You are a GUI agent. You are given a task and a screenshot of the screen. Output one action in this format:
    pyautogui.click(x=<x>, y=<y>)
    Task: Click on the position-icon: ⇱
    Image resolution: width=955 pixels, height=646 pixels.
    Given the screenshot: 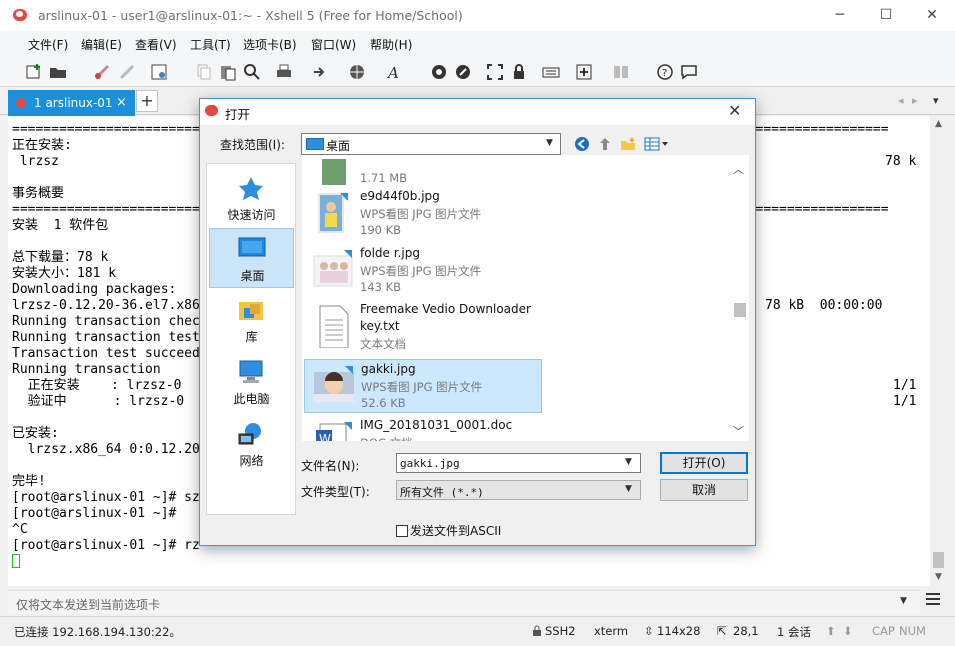 What is the action you would take?
    pyautogui.click(x=722, y=631)
    